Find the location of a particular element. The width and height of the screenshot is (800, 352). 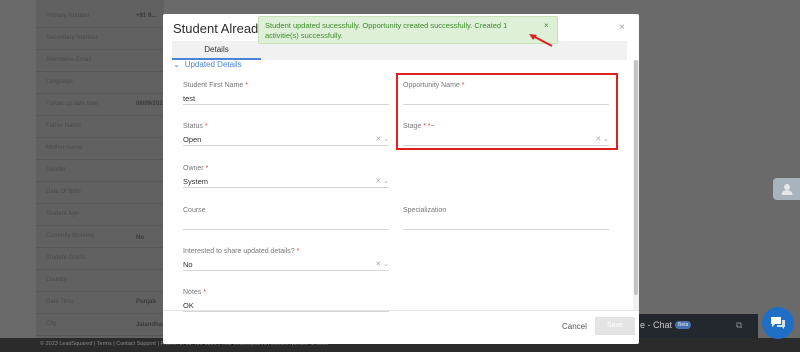

red-arrow-icon is located at coordinates (541, 40).